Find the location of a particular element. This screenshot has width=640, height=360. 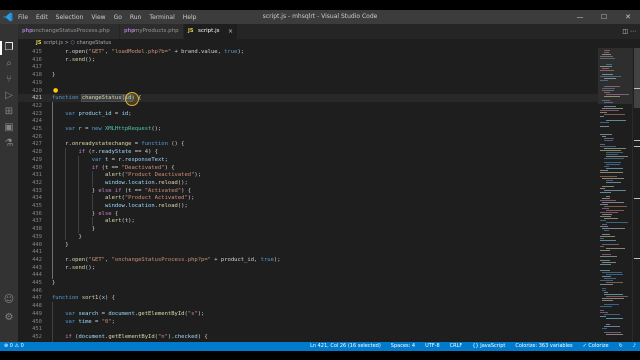

colorize-toggle: ✓ Colorize is located at coordinates (596, 346).